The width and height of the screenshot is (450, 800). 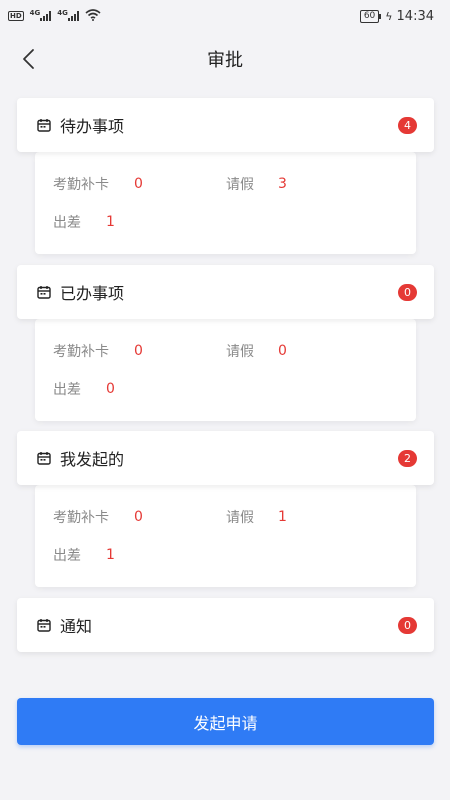 I want to click on submit-application-button: 发起申请, so click(x=225, y=721).